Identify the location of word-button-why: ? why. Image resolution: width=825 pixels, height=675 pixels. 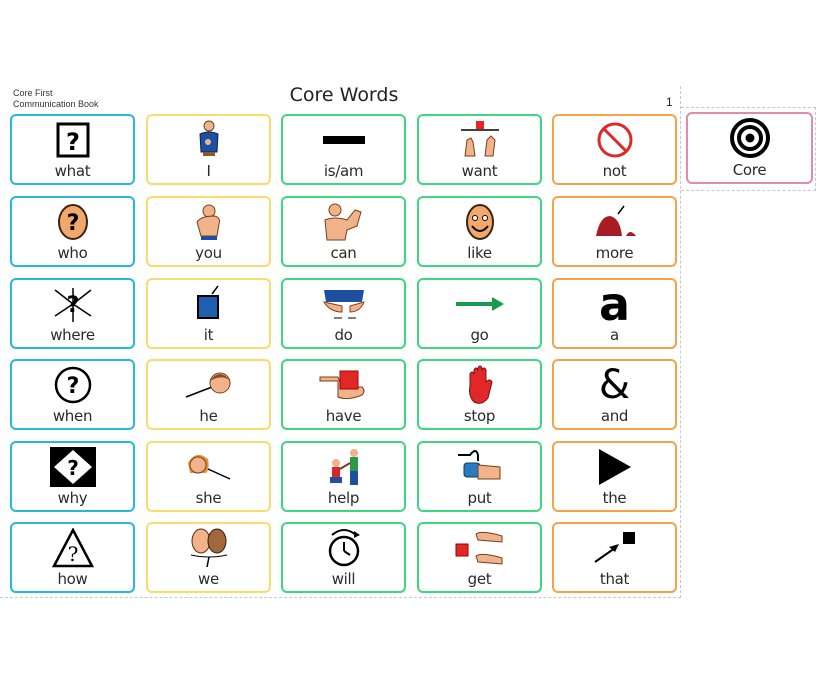
(72, 476).